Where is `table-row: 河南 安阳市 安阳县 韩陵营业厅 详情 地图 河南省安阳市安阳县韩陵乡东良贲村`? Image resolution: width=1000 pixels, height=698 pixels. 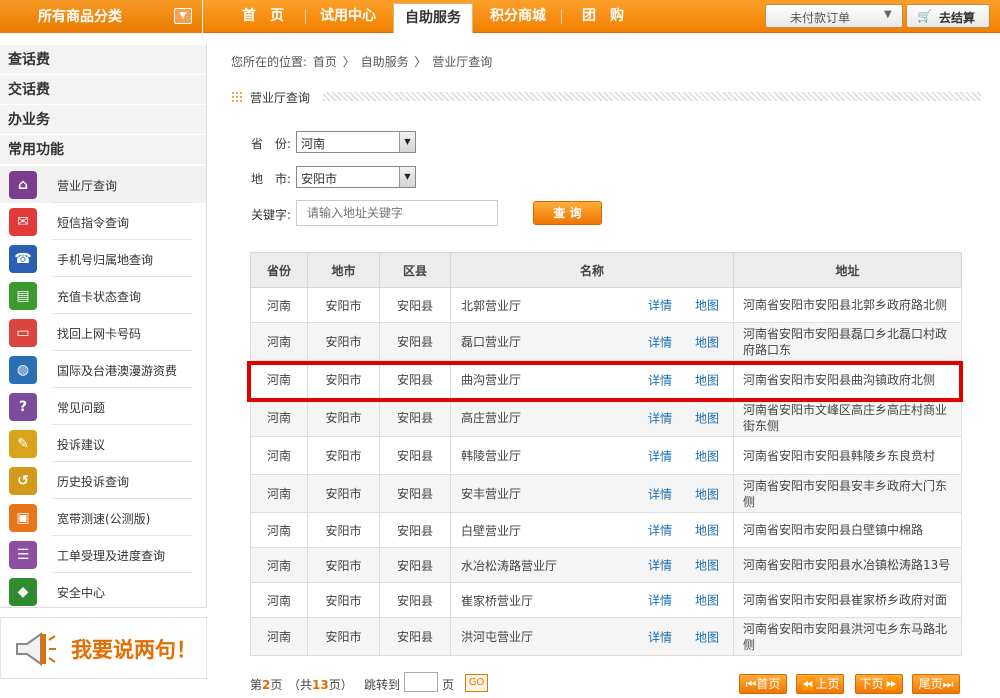 table-row: 河南 安阳市 安阳县 韩陵营业厅 详情 地图 河南省安阳市安阳县韩陵乡东良贲村 is located at coordinates (606, 455).